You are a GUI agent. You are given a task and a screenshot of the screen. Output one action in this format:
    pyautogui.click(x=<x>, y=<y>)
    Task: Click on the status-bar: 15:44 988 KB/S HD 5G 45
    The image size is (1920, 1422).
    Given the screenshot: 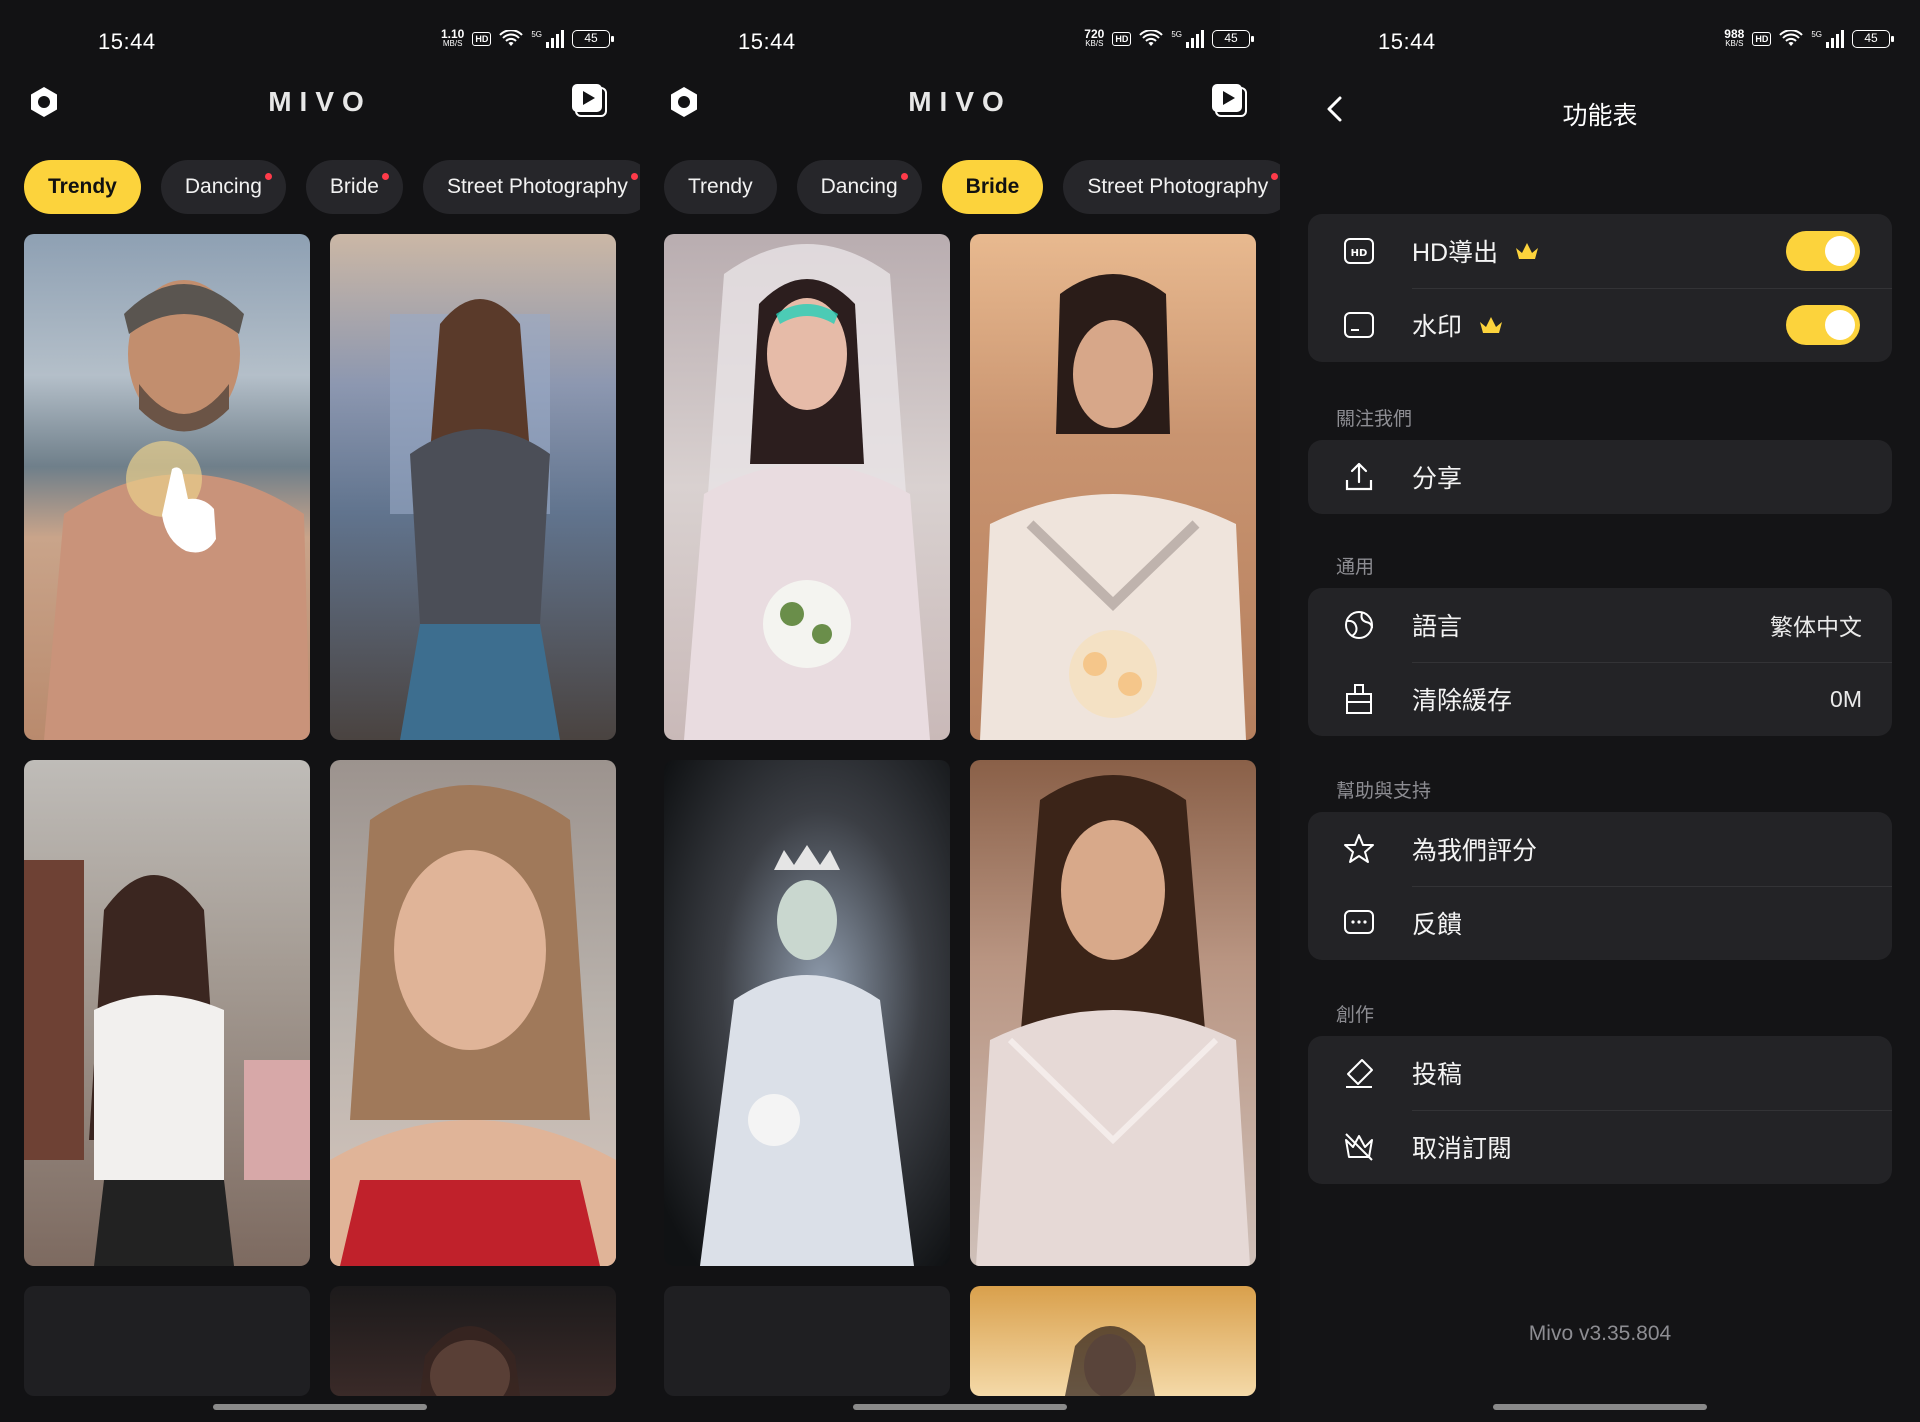 What is the action you would take?
    pyautogui.click(x=1600, y=40)
    